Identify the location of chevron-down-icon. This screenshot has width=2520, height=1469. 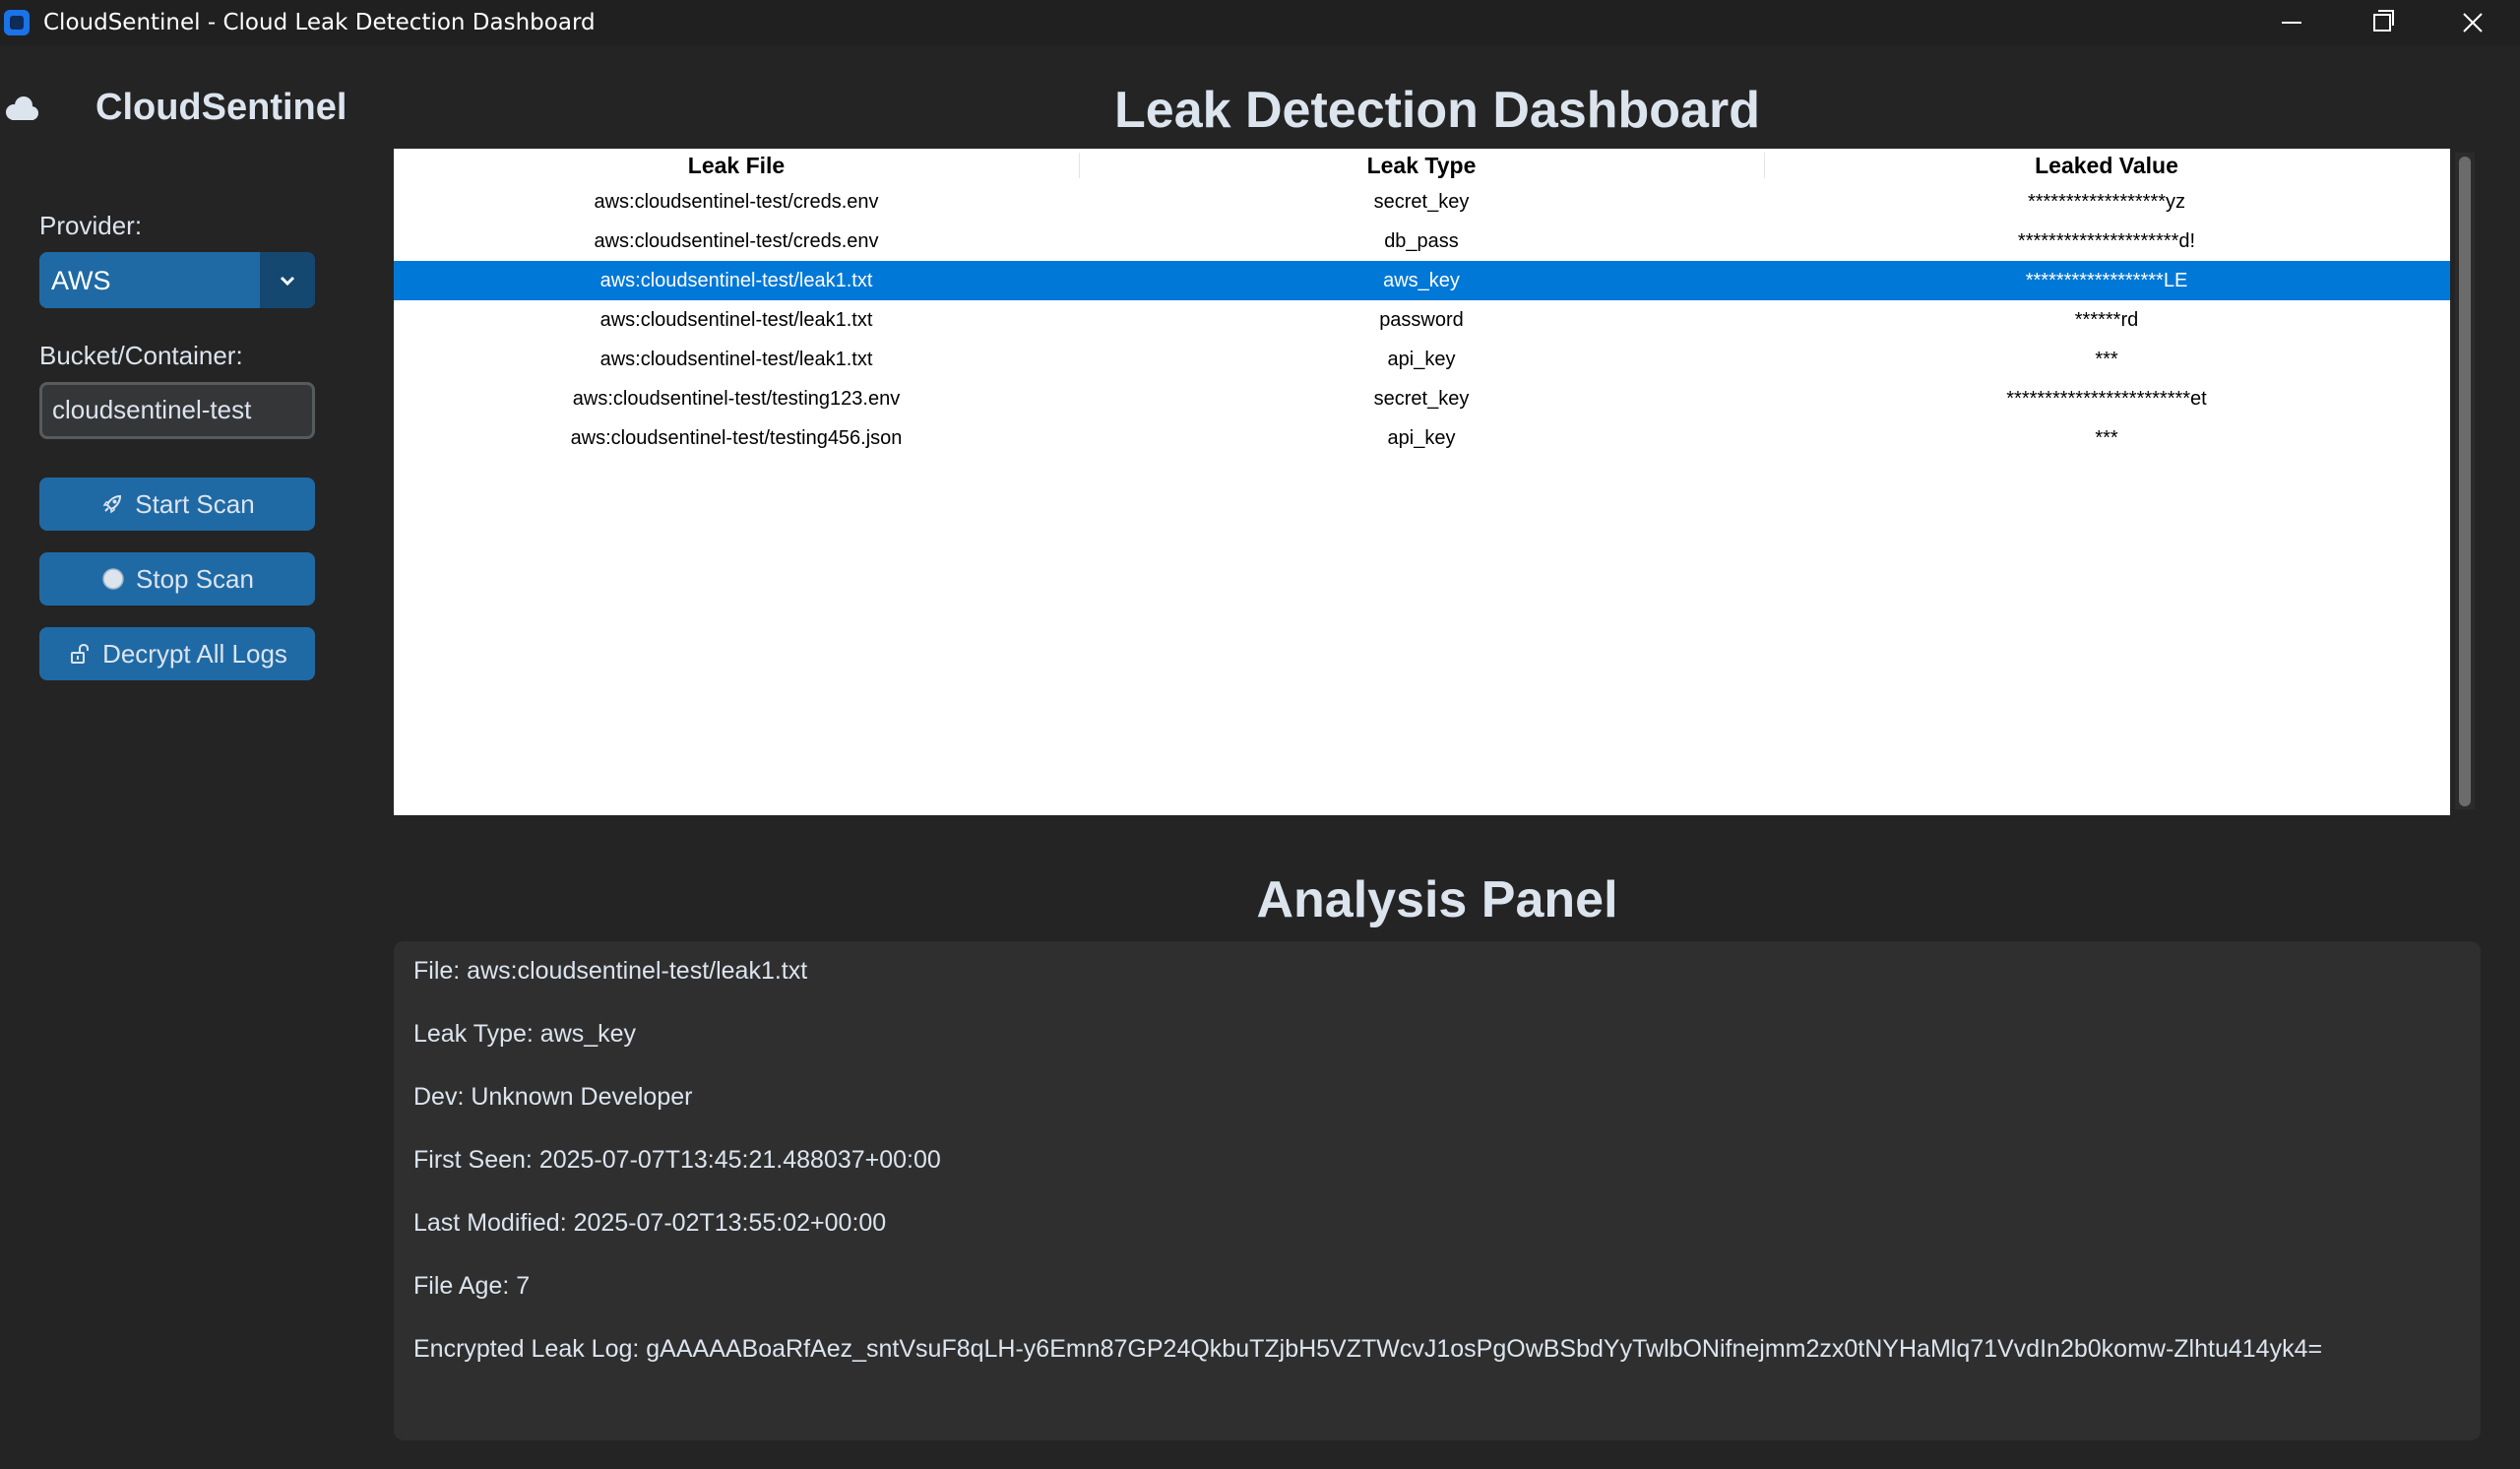
(287, 281).